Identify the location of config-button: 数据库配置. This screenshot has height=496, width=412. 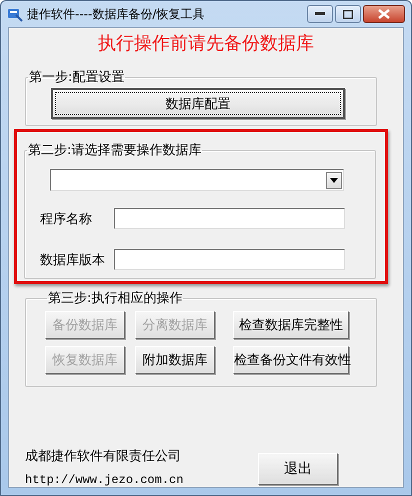
(198, 103).